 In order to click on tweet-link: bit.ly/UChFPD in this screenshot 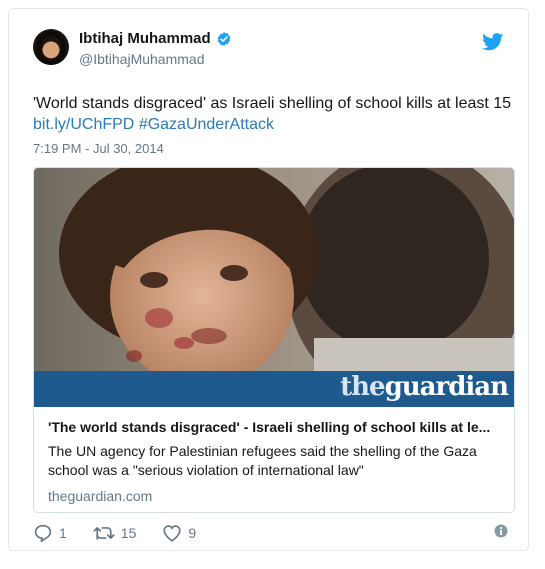, I will do `click(83, 124)`.